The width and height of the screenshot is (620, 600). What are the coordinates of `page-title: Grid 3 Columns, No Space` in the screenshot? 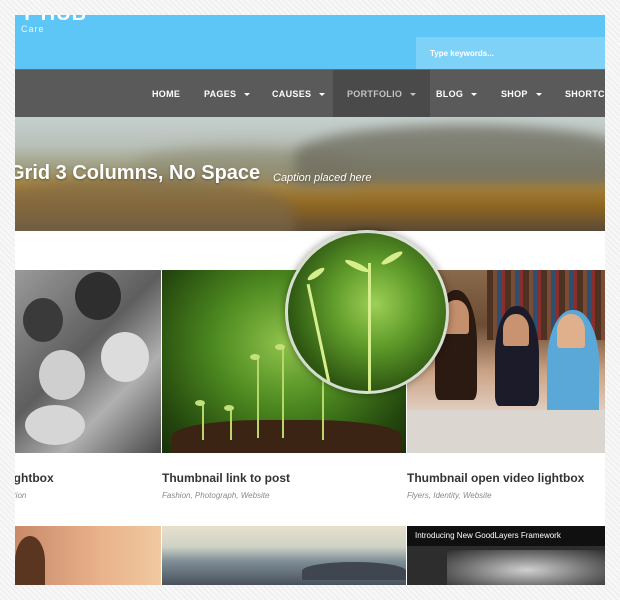 It's located at (138, 173).